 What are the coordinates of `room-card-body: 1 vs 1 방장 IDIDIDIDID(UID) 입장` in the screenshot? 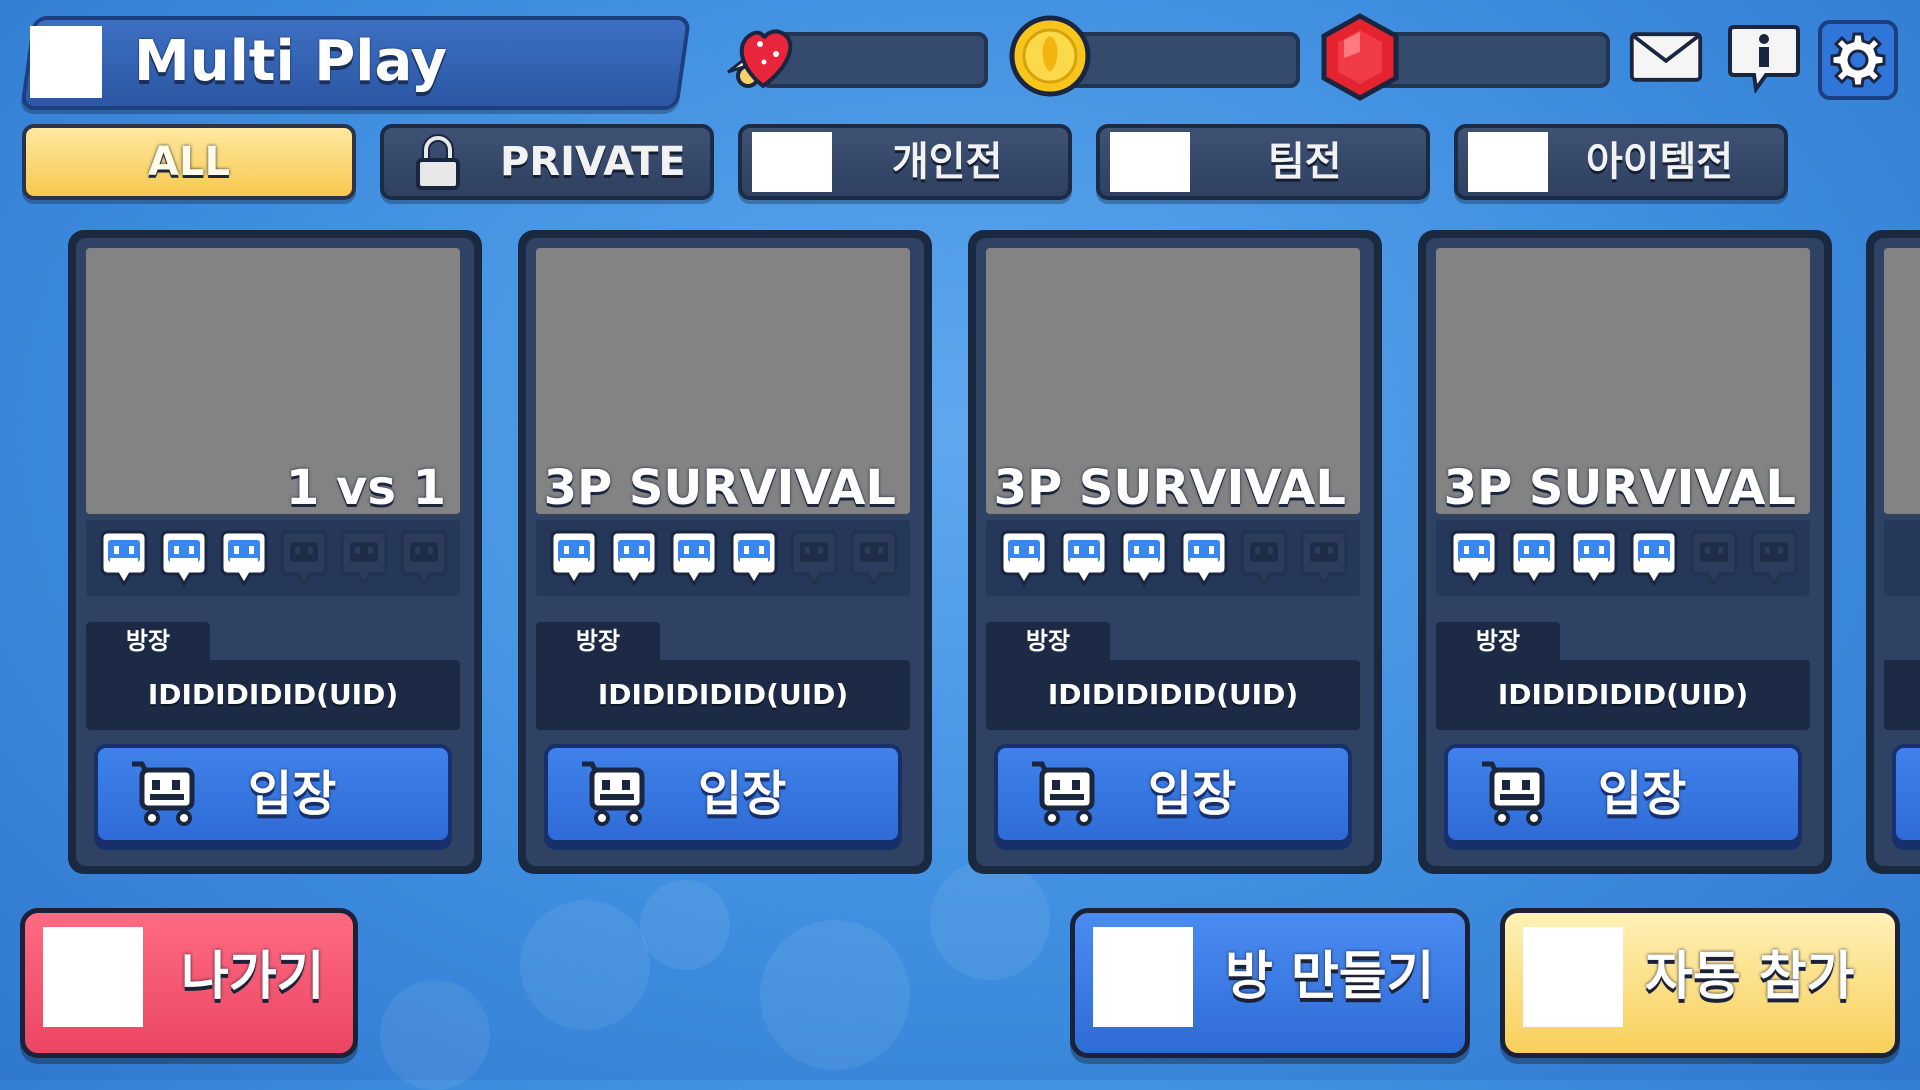 It's located at (275, 552).